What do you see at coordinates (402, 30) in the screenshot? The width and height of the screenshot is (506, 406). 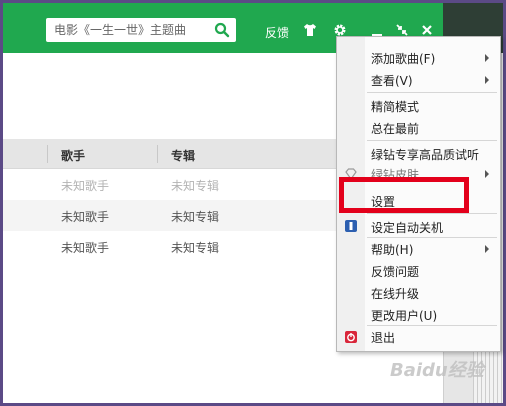 I see `mini-mode-icon` at bounding box center [402, 30].